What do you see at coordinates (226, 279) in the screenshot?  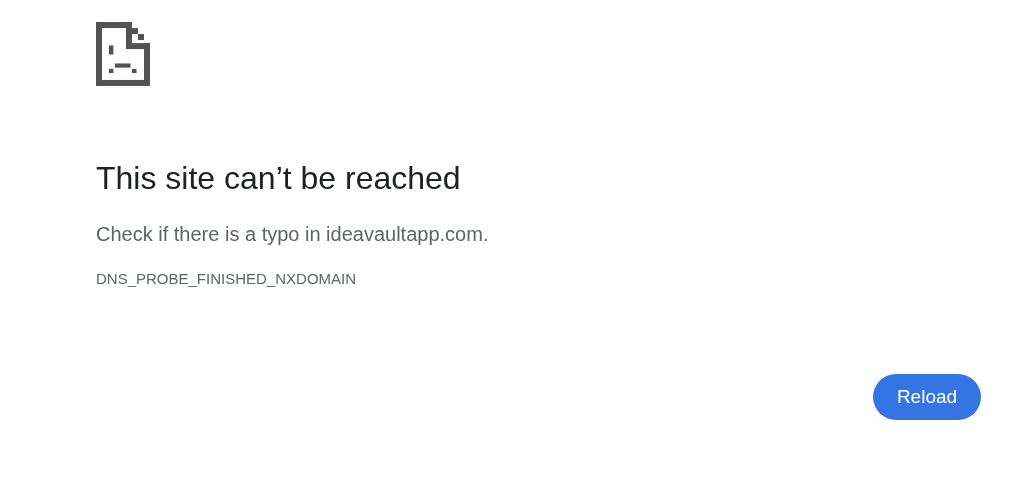 I see `error-code: DNS_PROBE_FINISHED_NXDOMAIN` at bounding box center [226, 279].